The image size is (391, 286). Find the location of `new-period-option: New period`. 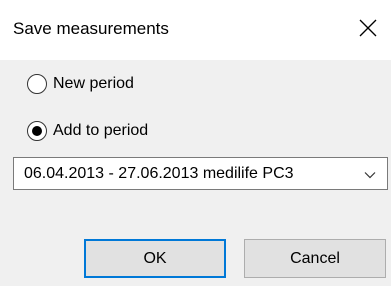

new-period-option: New period is located at coordinates (80, 84).